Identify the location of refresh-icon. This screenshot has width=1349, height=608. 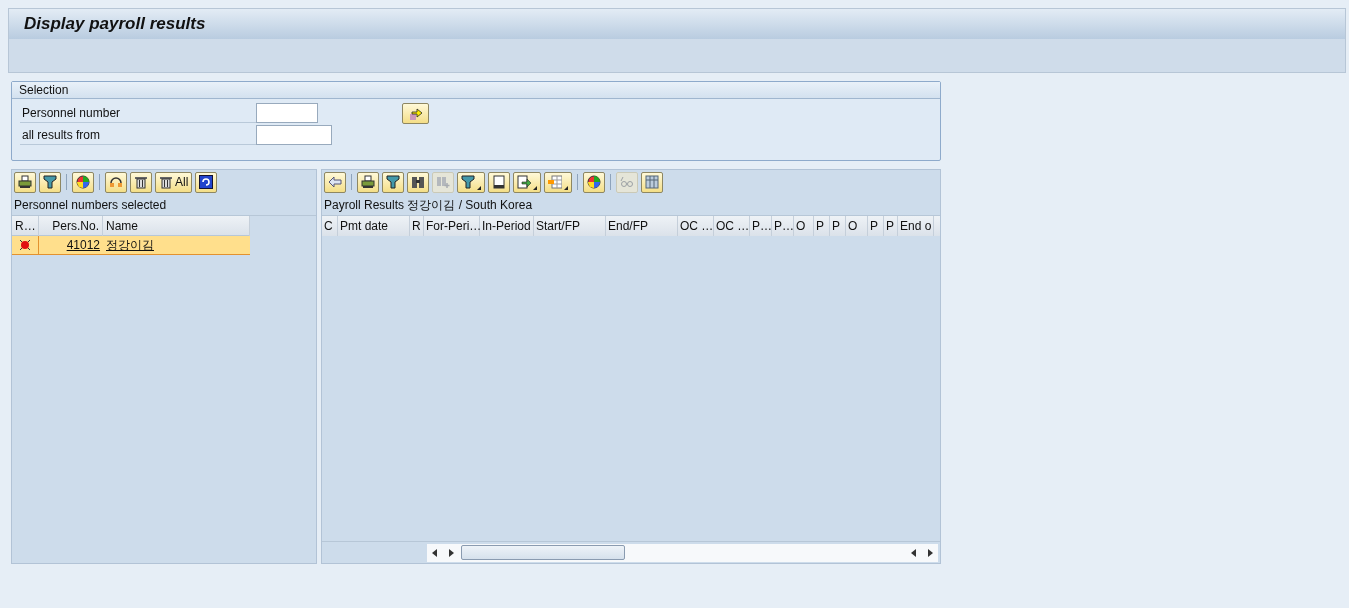
(206, 182).